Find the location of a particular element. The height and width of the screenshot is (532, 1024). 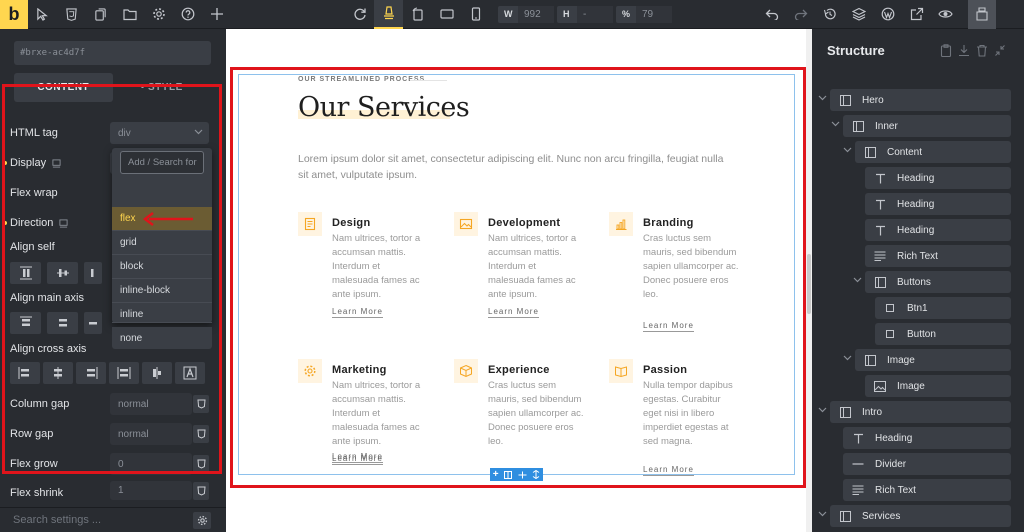

image-icon is located at coordinates (880, 386).